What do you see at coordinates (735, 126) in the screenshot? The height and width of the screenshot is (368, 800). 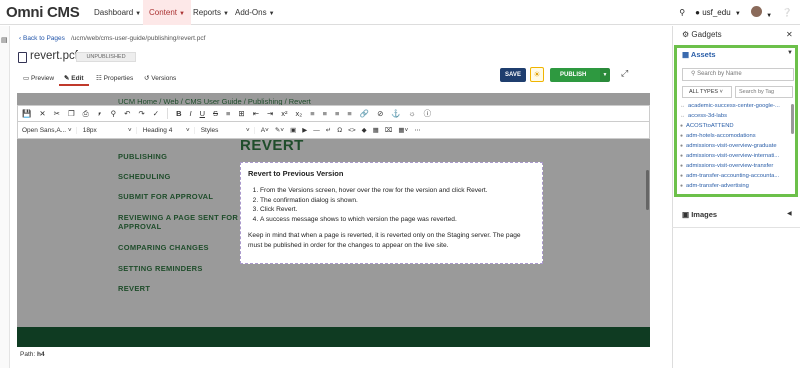 I see `list-item: ● ACOSTtoATTEND` at bounding box center [735, 126].